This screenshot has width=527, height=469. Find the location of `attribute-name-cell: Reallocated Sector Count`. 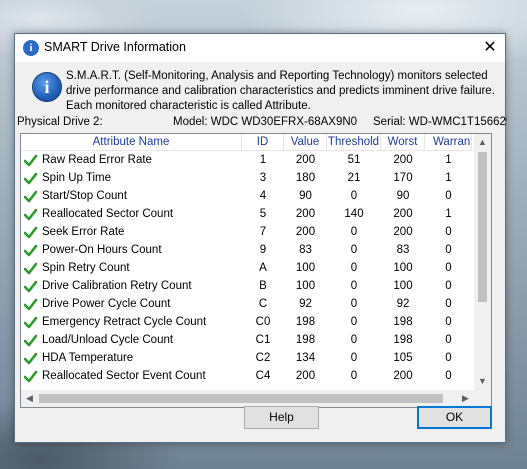

attribute-name-cell: Reallocated Sector Count is located at coordinates (108, 214).